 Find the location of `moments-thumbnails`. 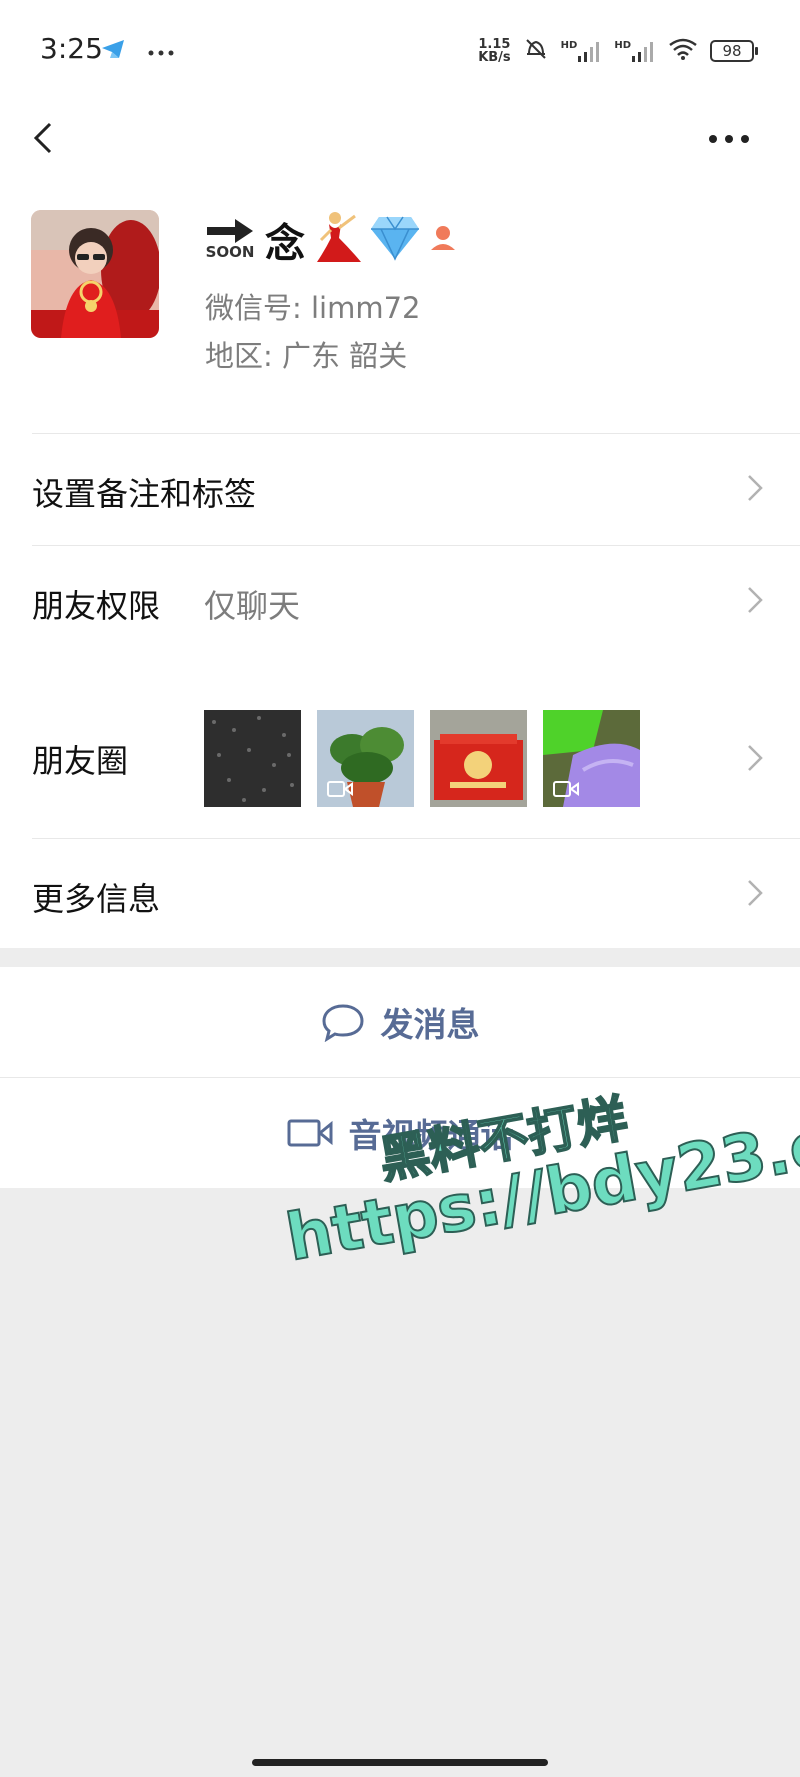

moments-thumbnails is located at coordinates (422, 758).